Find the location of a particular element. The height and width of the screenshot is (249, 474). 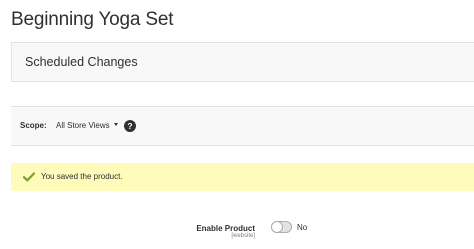

toggle-knob is located at coordinates (277, 227).